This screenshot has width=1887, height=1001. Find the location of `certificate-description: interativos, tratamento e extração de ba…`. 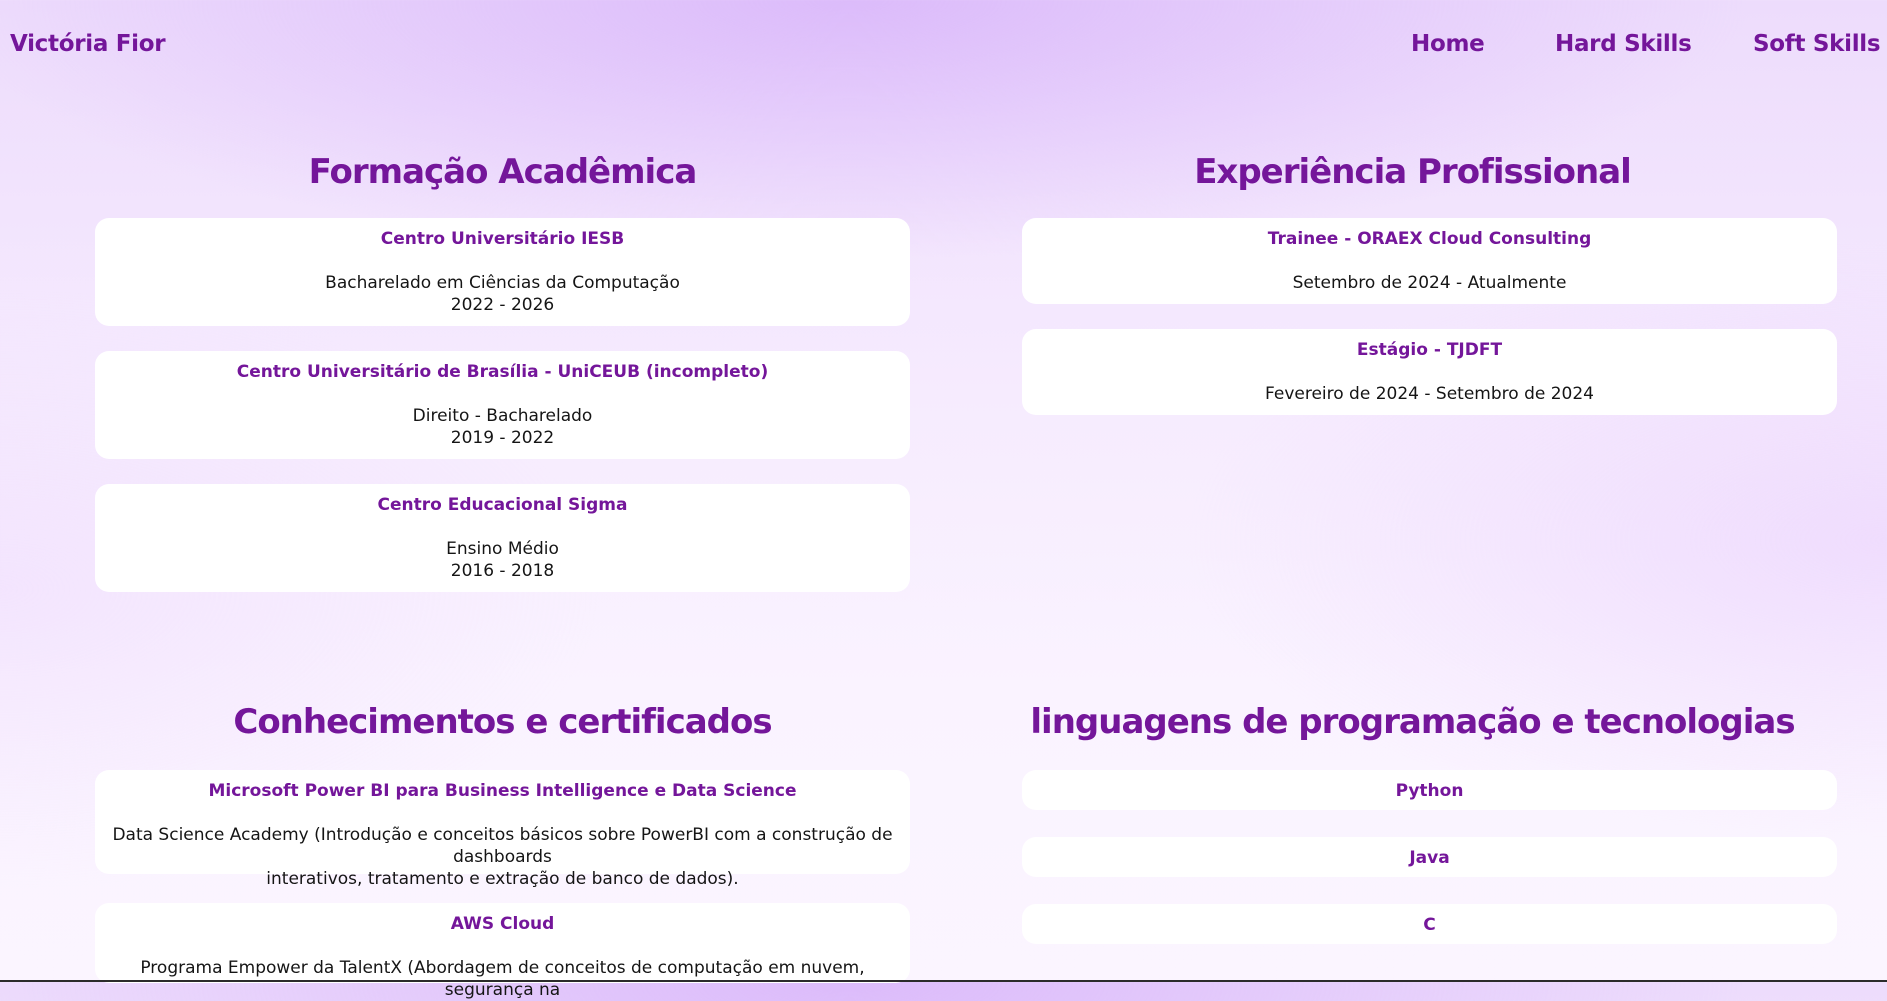

certificate-description: interativos, tratamento e extração de ba… is located at coordinates (502, 879).